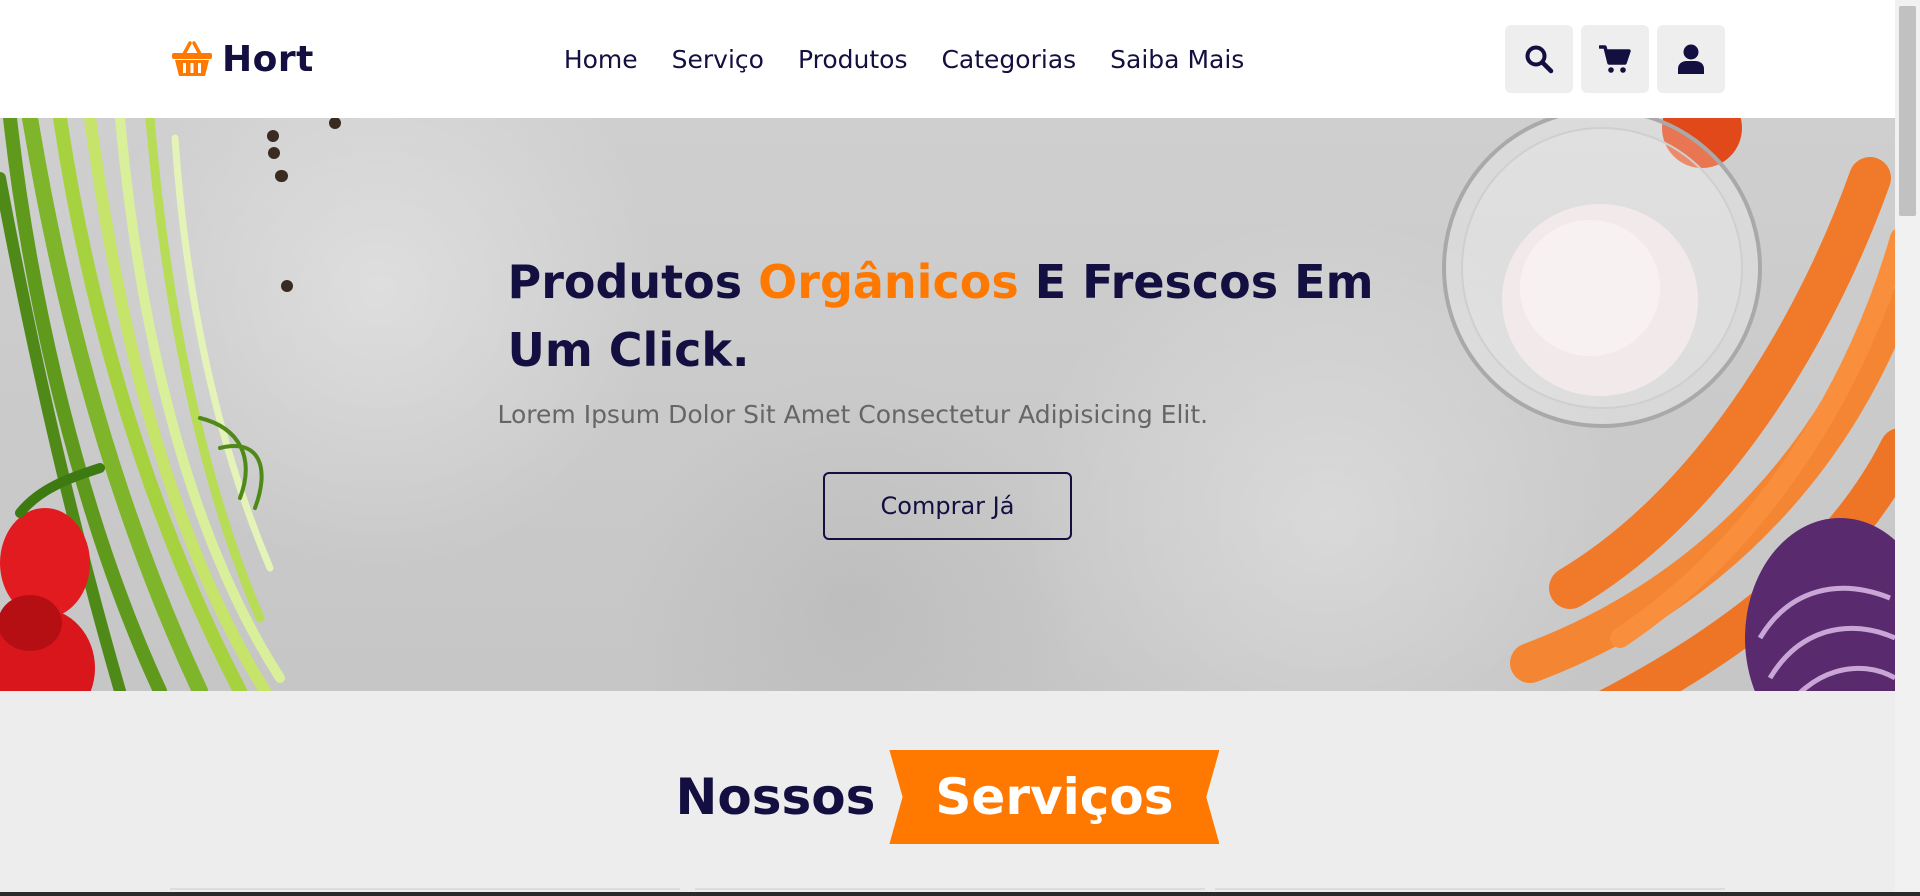 The width and height of the screenshot is (1920, 896). I want to click on services-heading-dark: Nossos, so click(775, 797).